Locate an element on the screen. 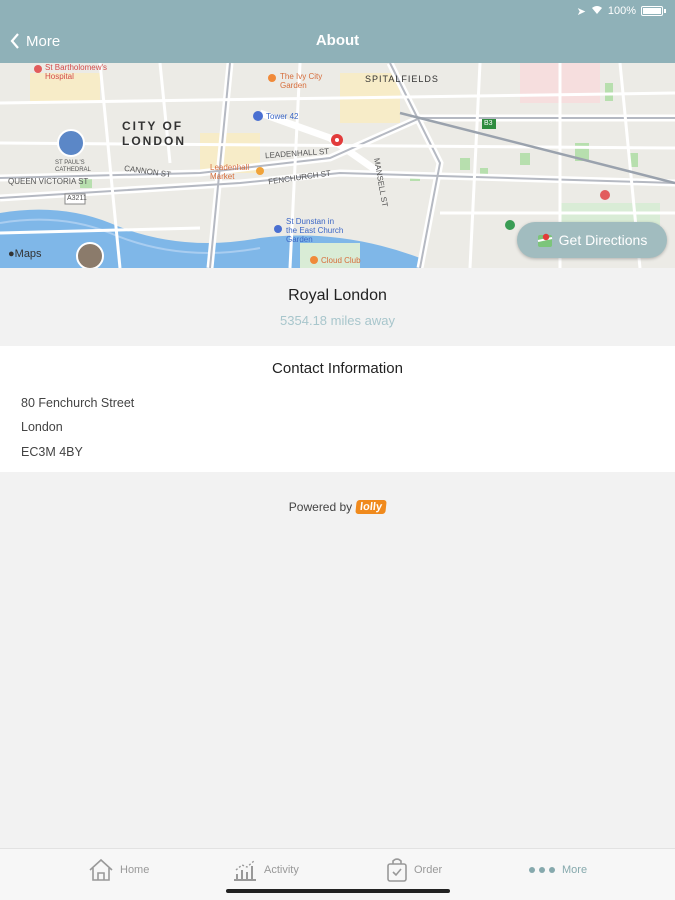 This screenshot has width=675, height=900. battery-percent: 100% is located at coordinates (621, 11).